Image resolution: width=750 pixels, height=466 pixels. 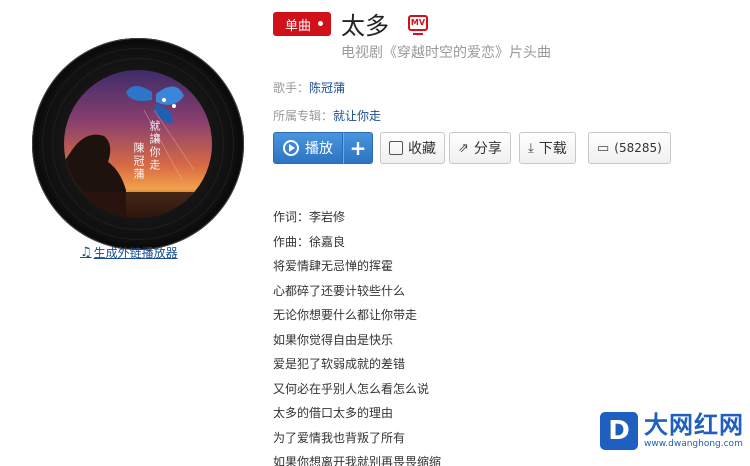 What do you see at coordinates (303, 116) in the screenshot?
I see `album-label: 所属专辑：` at bounding box center [303, 116].